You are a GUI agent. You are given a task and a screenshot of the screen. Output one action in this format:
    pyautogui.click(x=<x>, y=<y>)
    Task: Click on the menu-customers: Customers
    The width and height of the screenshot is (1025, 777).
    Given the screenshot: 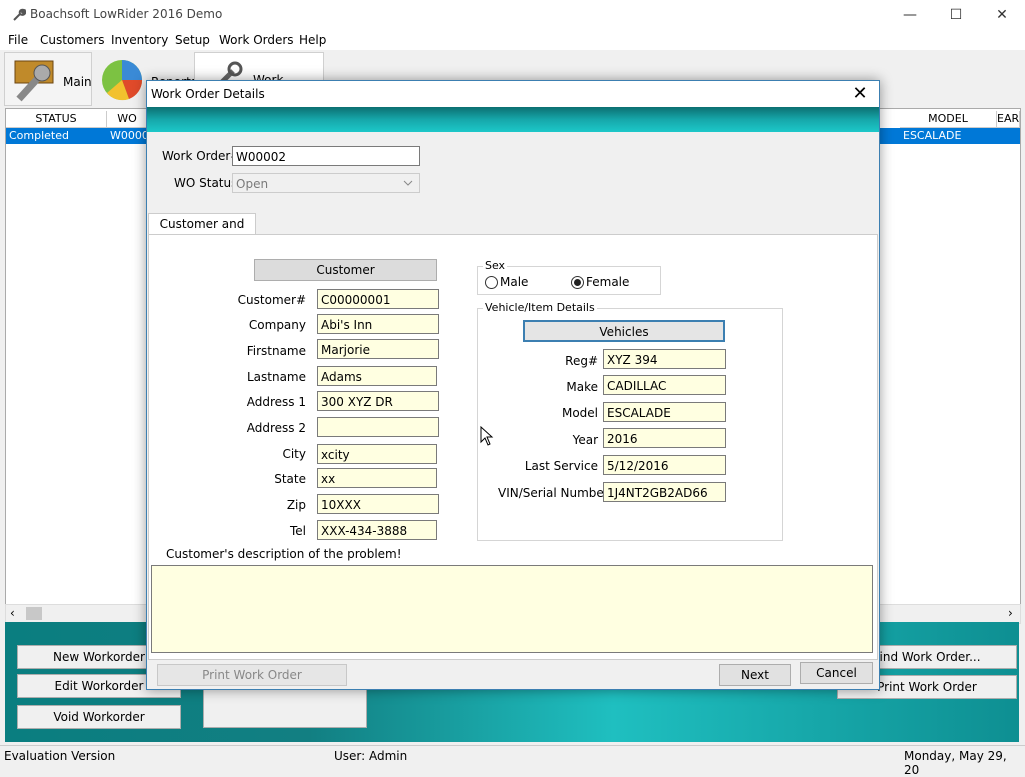 What is the action you would take?
    pyautogui.click(x=72, y=40)
    